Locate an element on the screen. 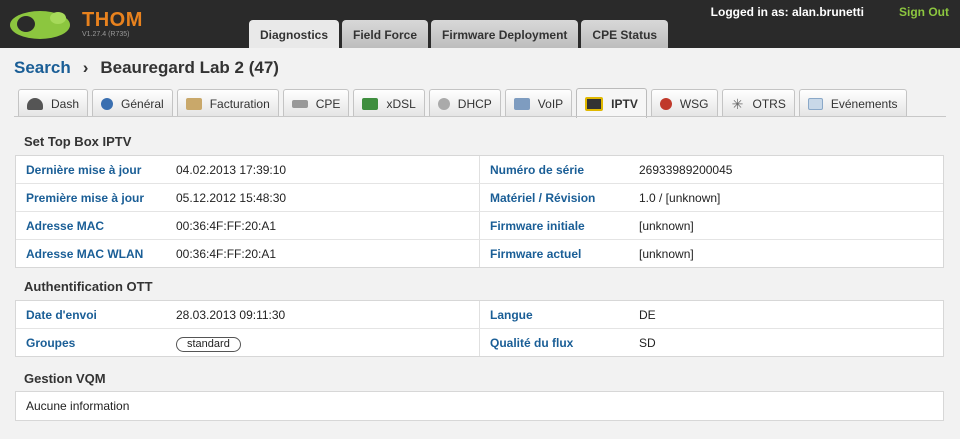  tv-icon is located at coordinates (594, 103).